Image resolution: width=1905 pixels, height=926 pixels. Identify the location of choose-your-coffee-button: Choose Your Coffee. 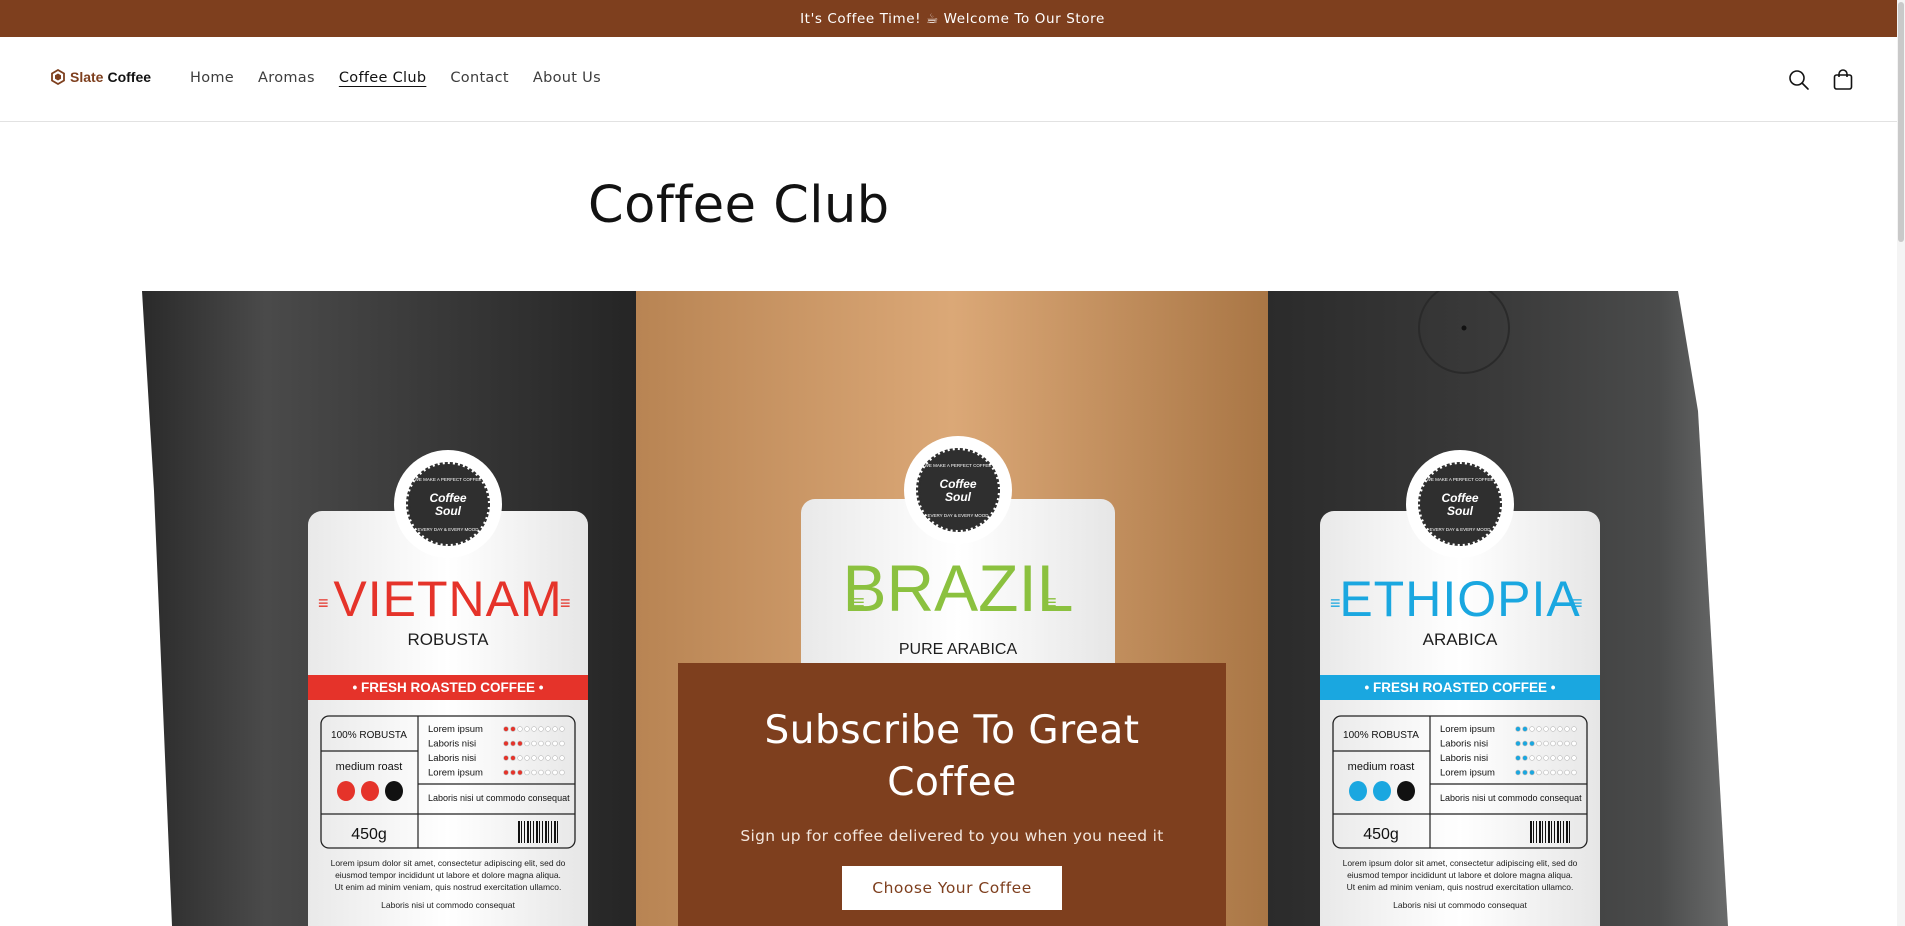
(952, 888).